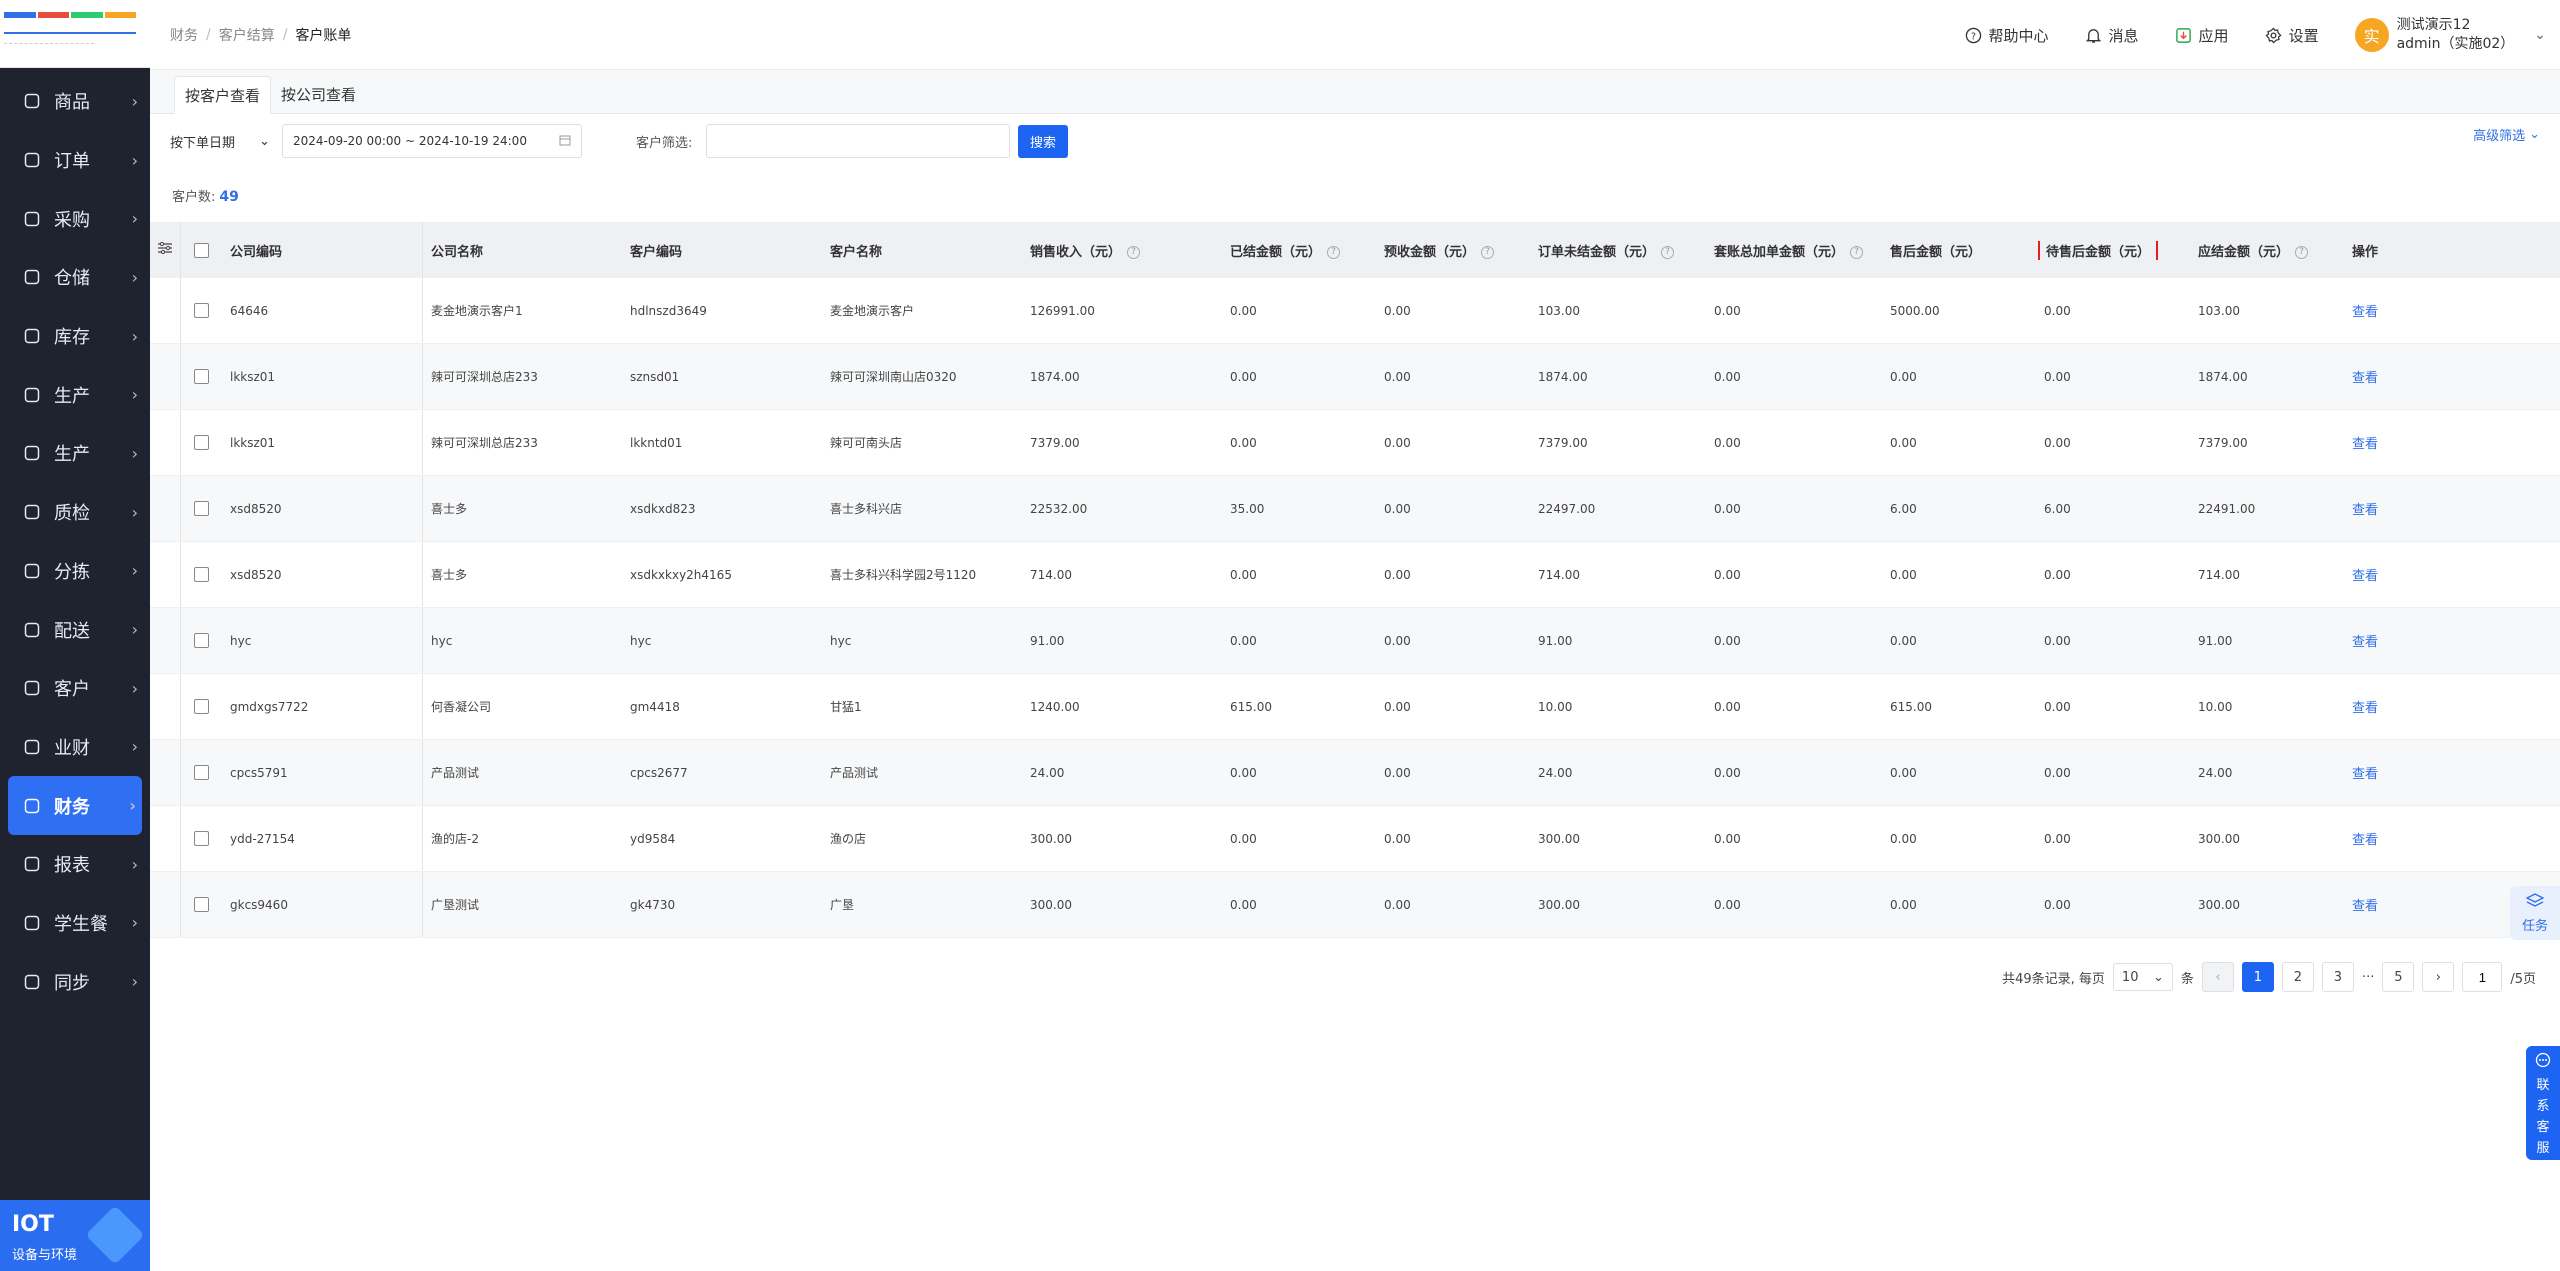  I want to click on sidebar-item-8: 分拣 ›, so click(75, 571).